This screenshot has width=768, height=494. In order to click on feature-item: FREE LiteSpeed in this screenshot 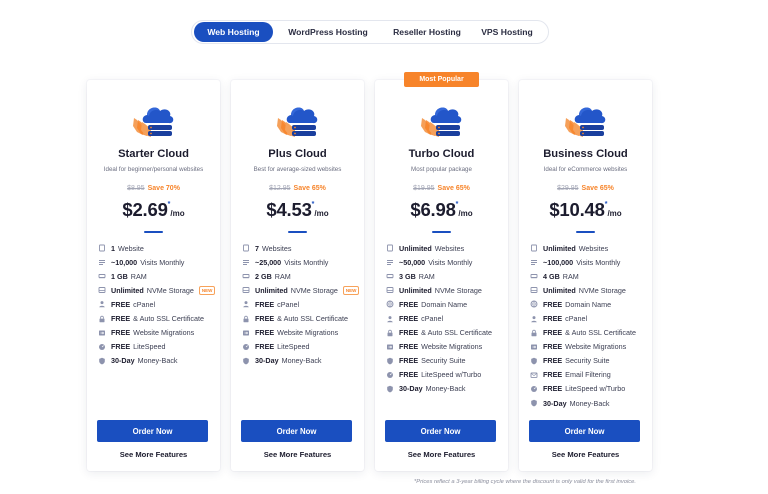, I will do `click(156, 347)`.